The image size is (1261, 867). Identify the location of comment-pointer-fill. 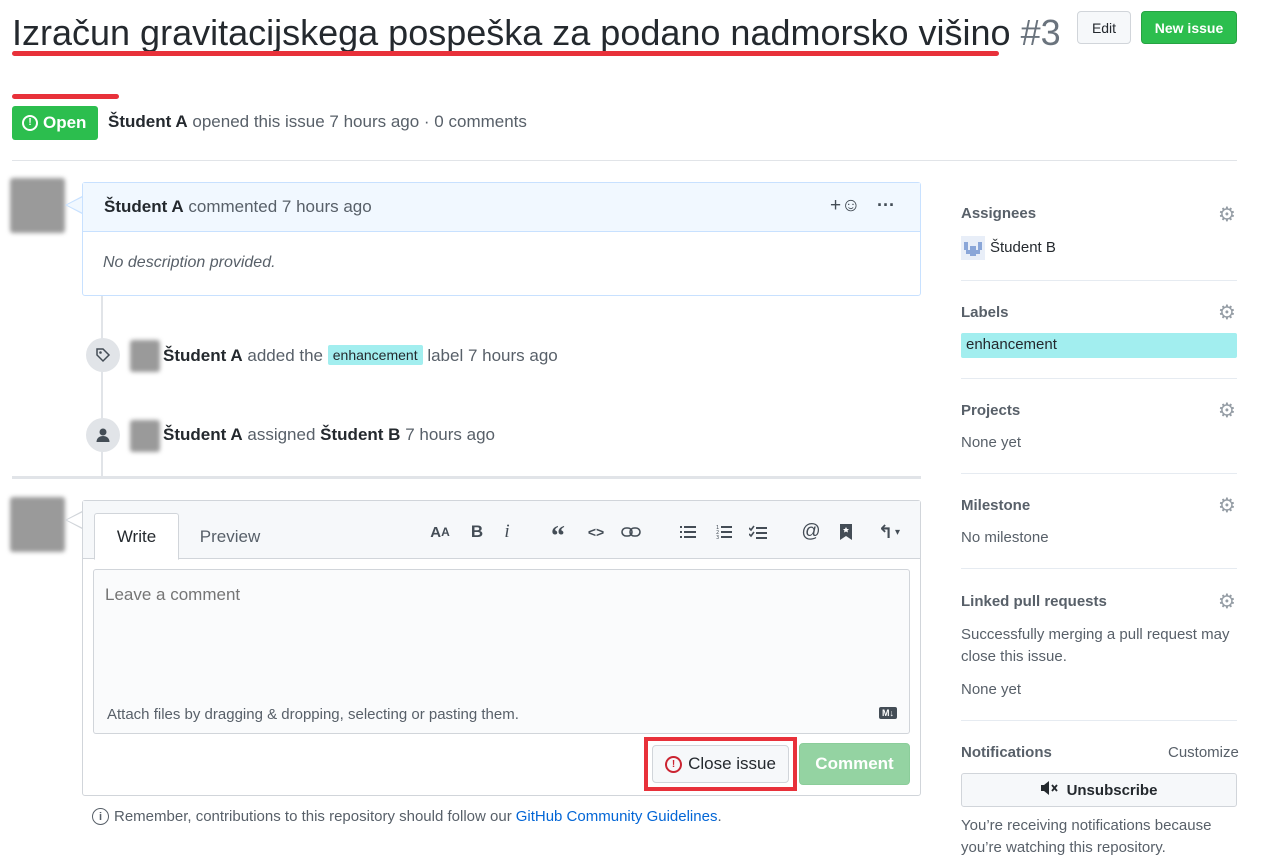
(75, 205).